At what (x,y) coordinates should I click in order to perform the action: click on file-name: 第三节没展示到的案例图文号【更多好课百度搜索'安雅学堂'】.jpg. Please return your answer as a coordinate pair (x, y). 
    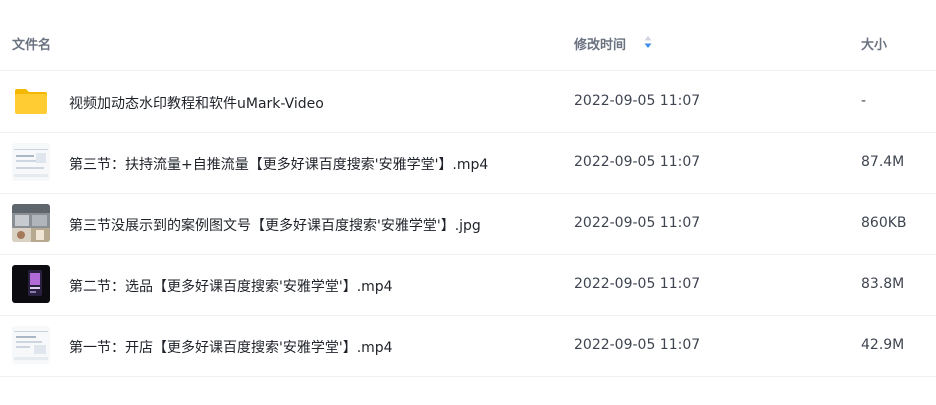
    Looking at the image, I should click on (275, 225).